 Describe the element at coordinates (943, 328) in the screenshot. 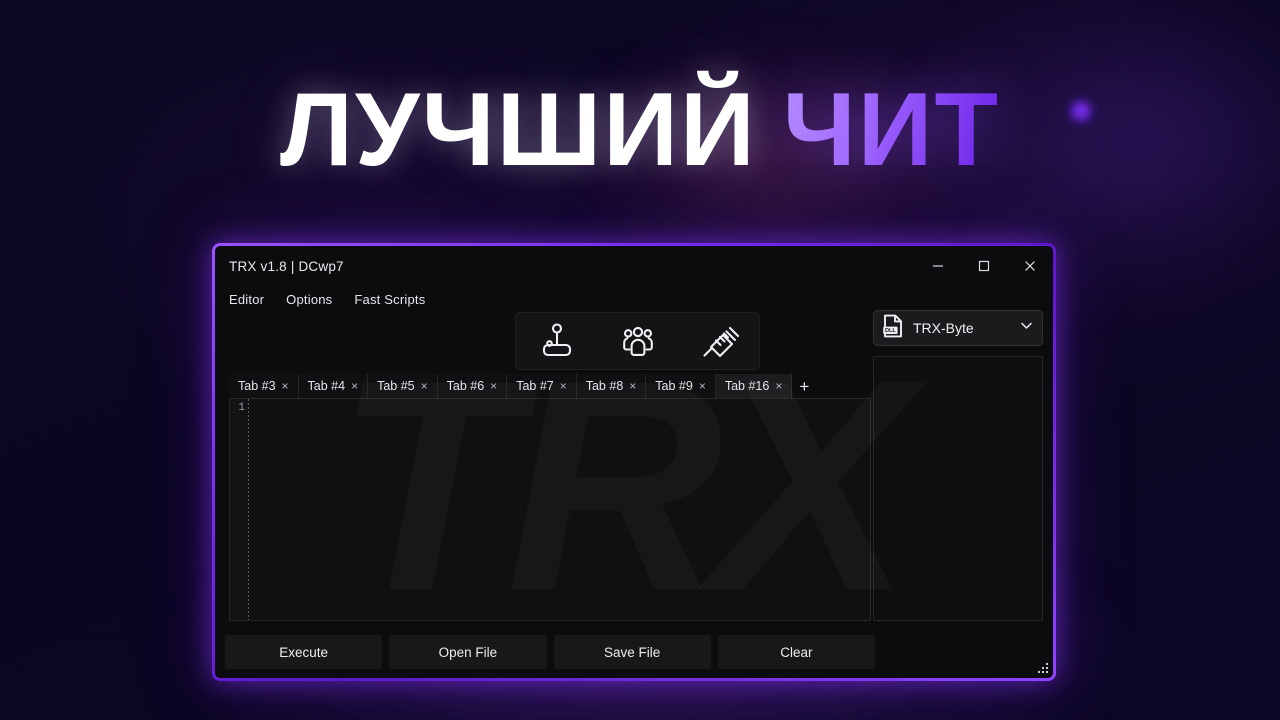

I see `dll-selected-value: TRX-Byte` at that location.